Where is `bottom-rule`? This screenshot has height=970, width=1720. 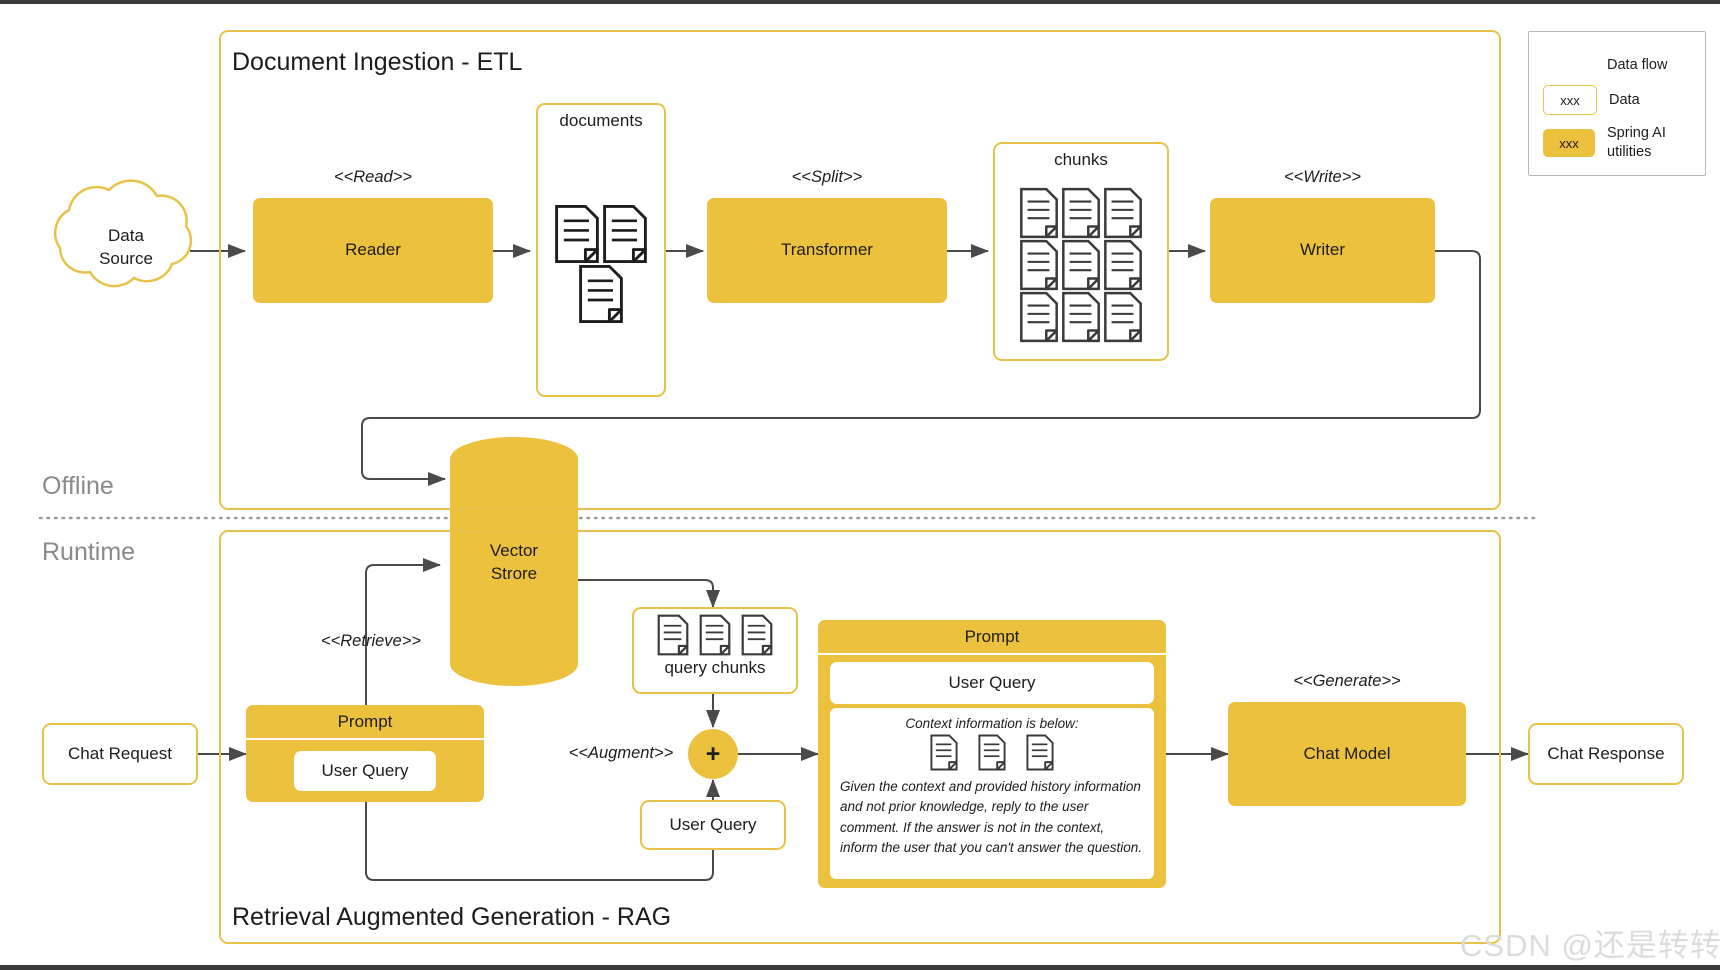
bottom-rule is located at coordinates (860, 967).